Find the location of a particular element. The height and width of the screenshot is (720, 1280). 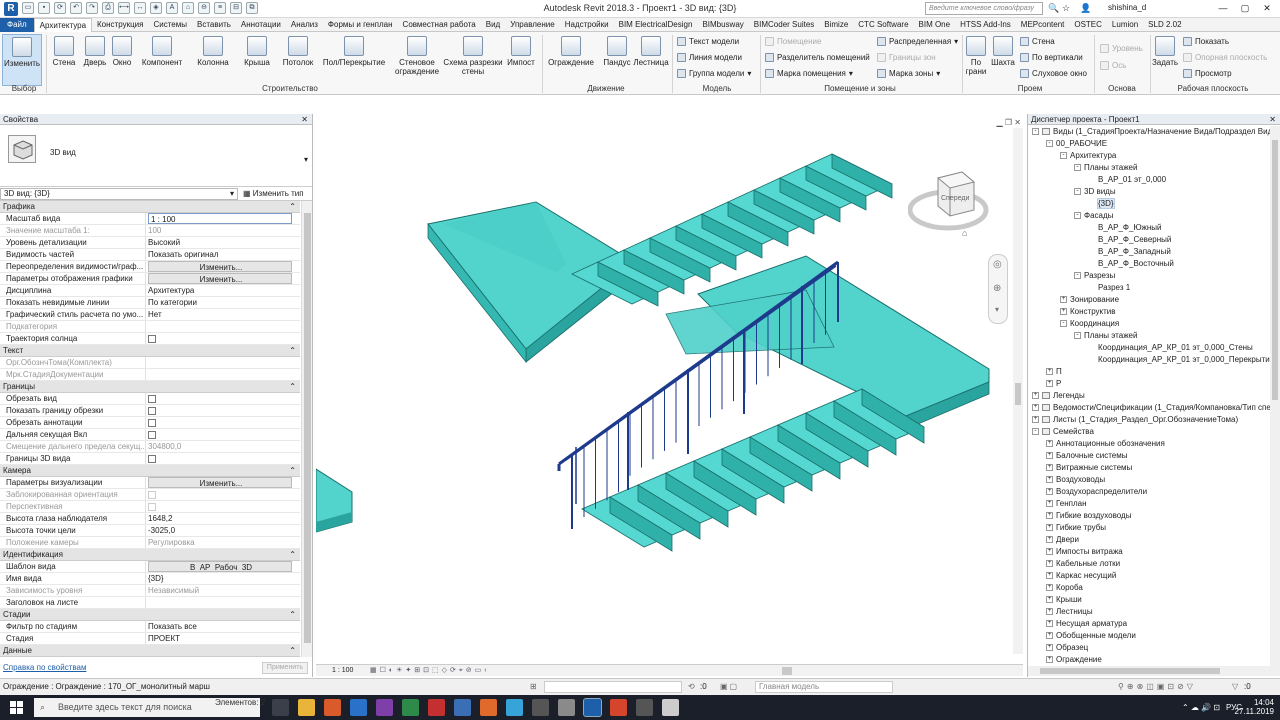

tab-18: HTSS Add-Ins is located at coordinates (985, 25).